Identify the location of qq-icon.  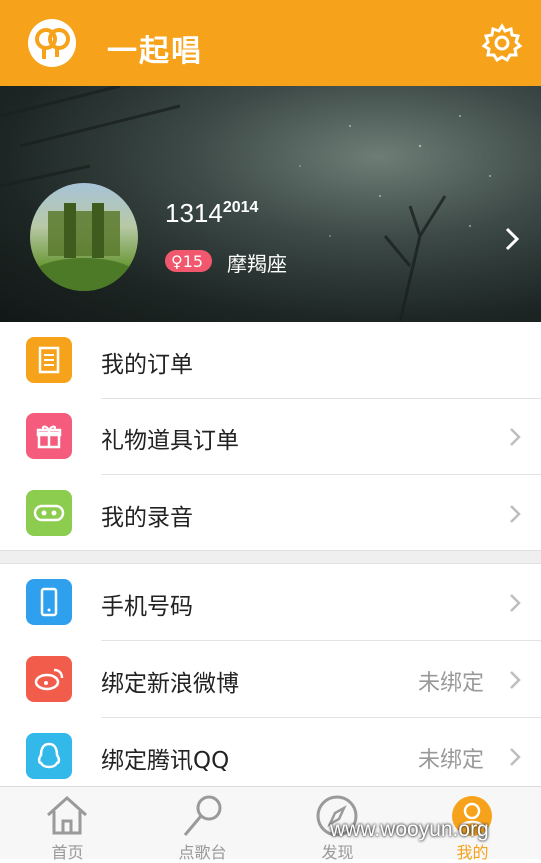
(49, 756).